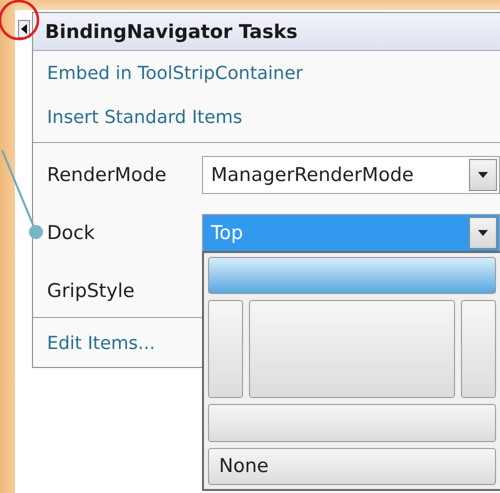 This screenshot has height=493, width=500. Describe the element at coordinates (107, 175) in the screenshot. I see `property-label: RenderMode` at that location.